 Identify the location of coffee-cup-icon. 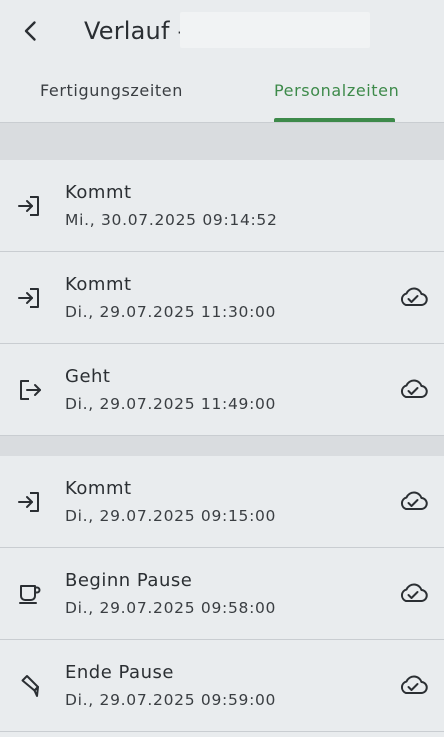
(30, 594).